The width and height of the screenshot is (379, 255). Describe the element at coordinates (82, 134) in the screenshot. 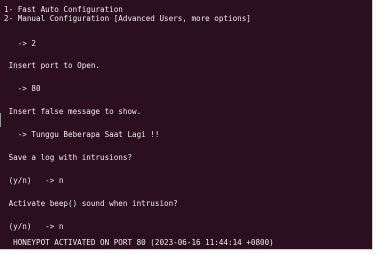

I see `false-message-input: -> Tunggu Beberapa Saat Lagi !!` at that location.